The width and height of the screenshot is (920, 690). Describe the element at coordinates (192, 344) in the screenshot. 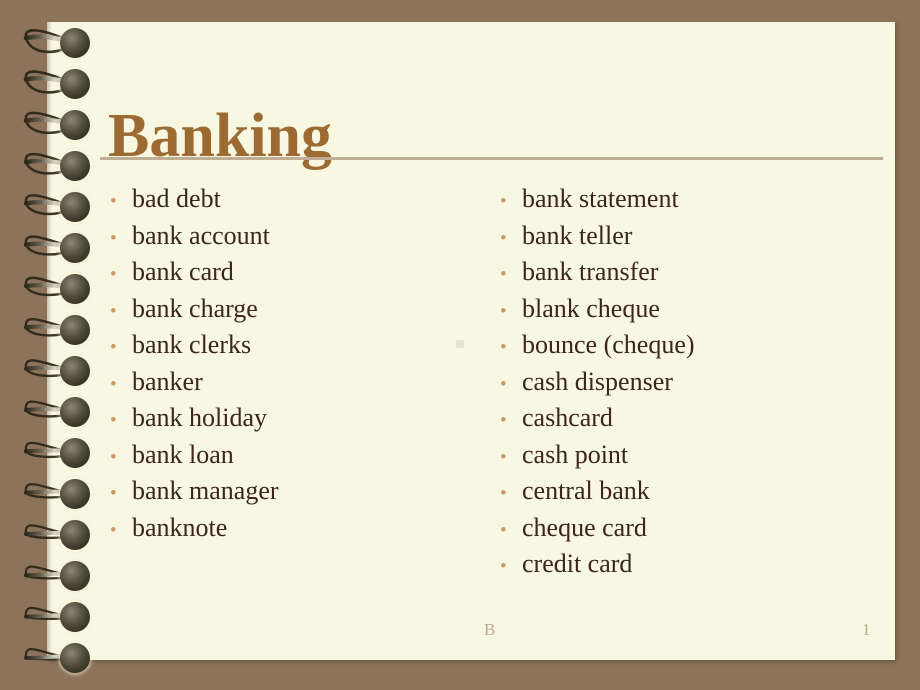

I see `list-item-label: bank clerks` at that location.